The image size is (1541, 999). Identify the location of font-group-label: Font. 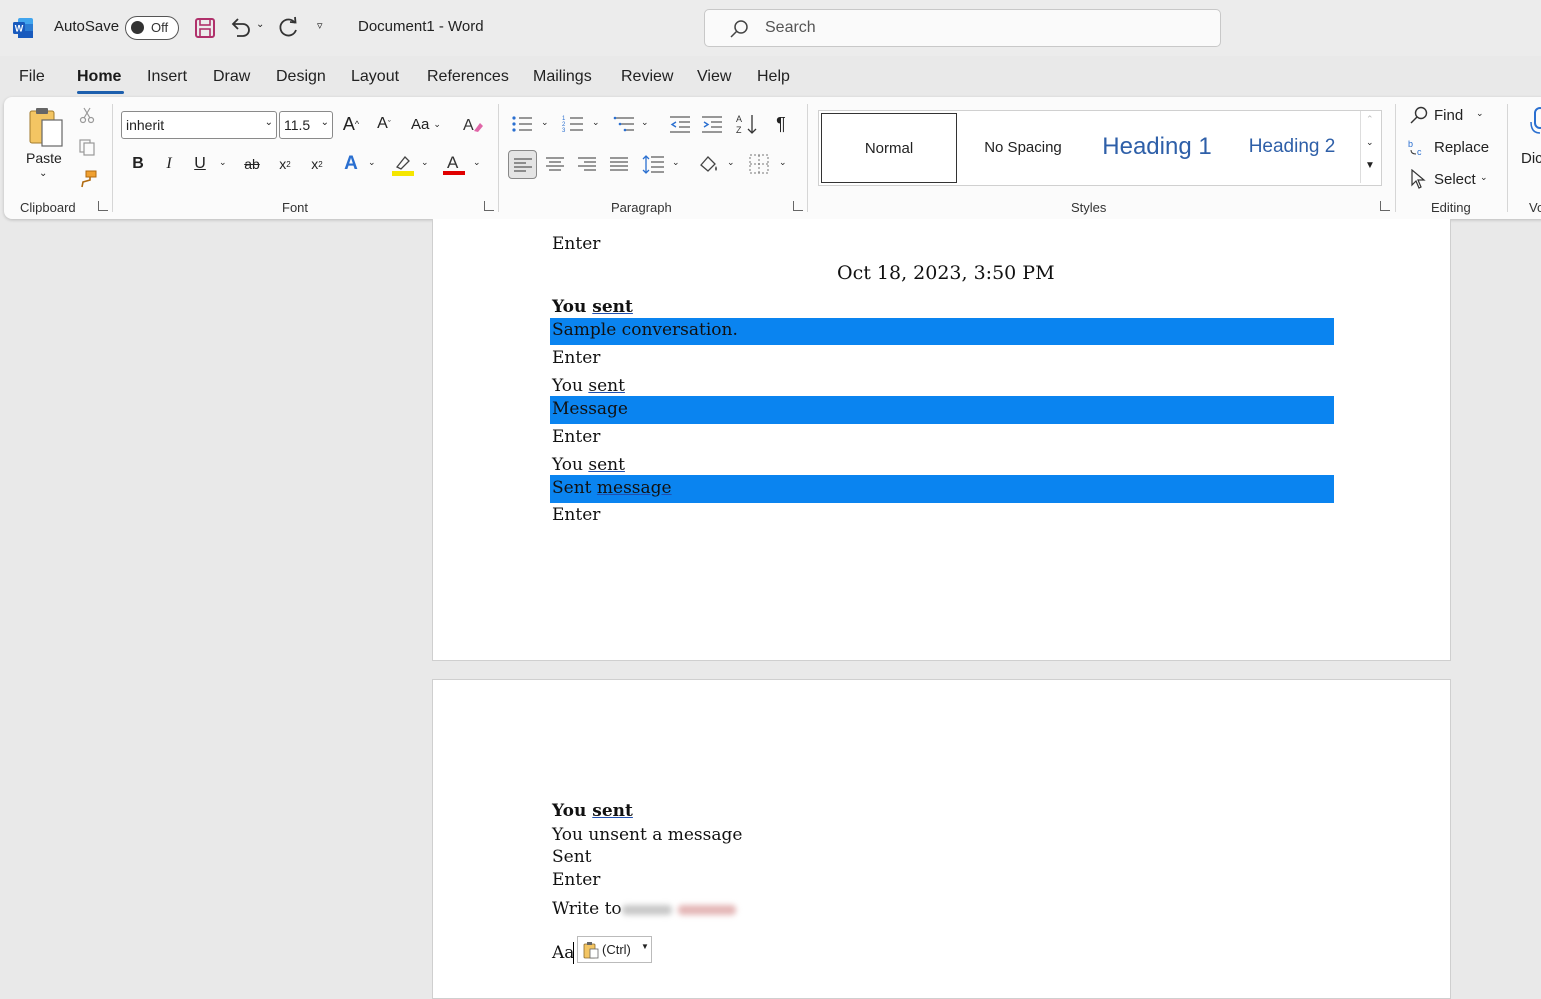
(295, 207).